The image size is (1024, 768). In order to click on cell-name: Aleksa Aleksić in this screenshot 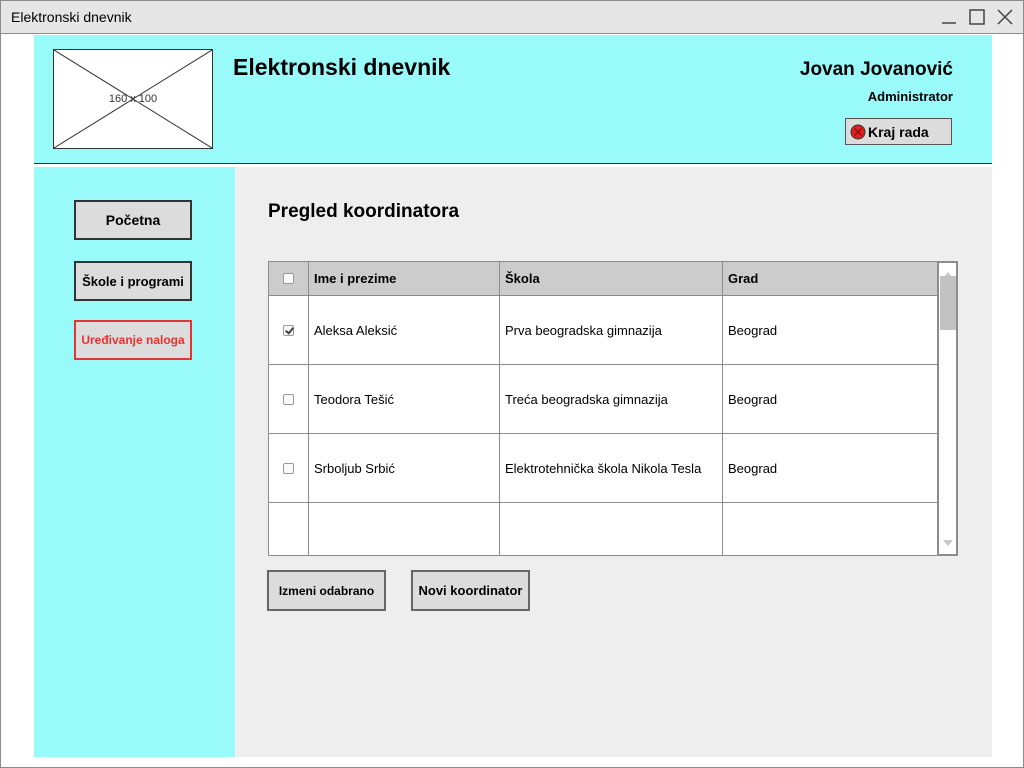, I will do `click(404, 330)`.